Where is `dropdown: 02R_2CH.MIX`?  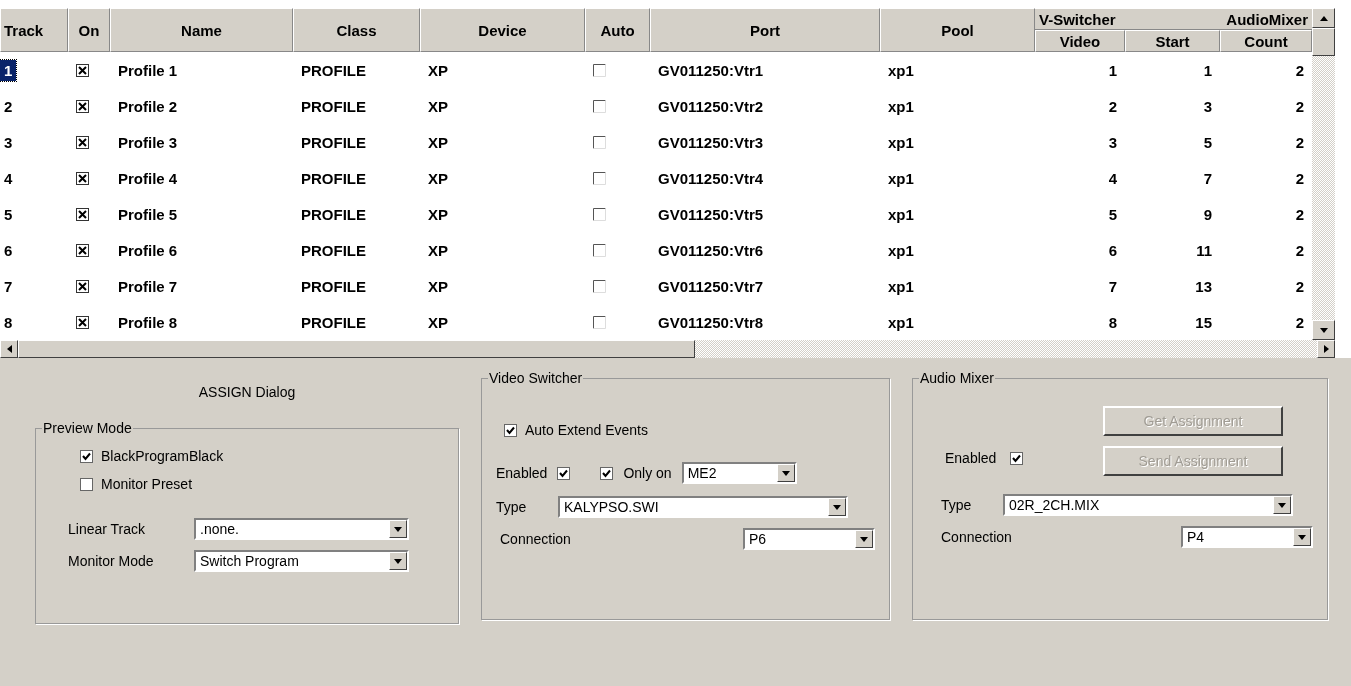
dropdown: 02R_2CH.MIX is located at coordinates (1148, 505).